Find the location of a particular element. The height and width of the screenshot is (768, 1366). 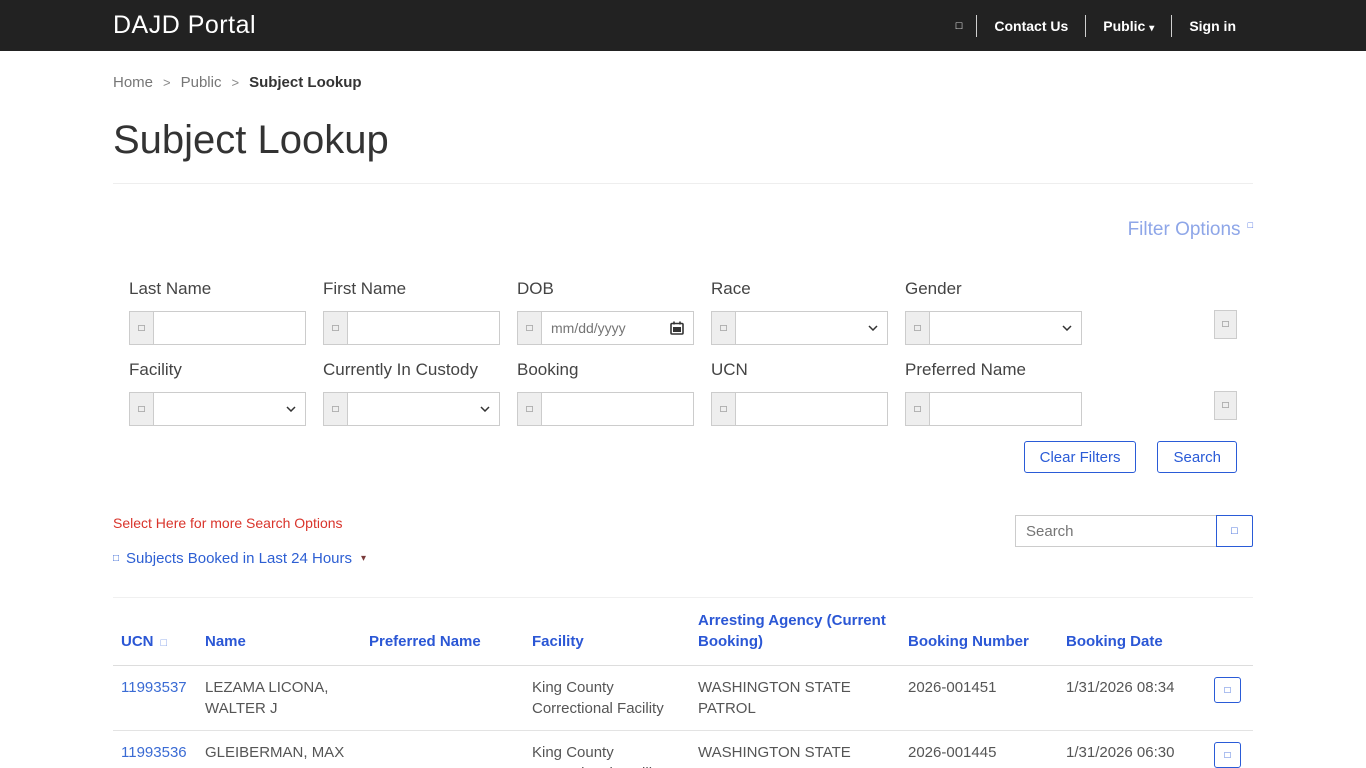

cell-booking-number: 2026-001451 is located at coordinates (952, 687).